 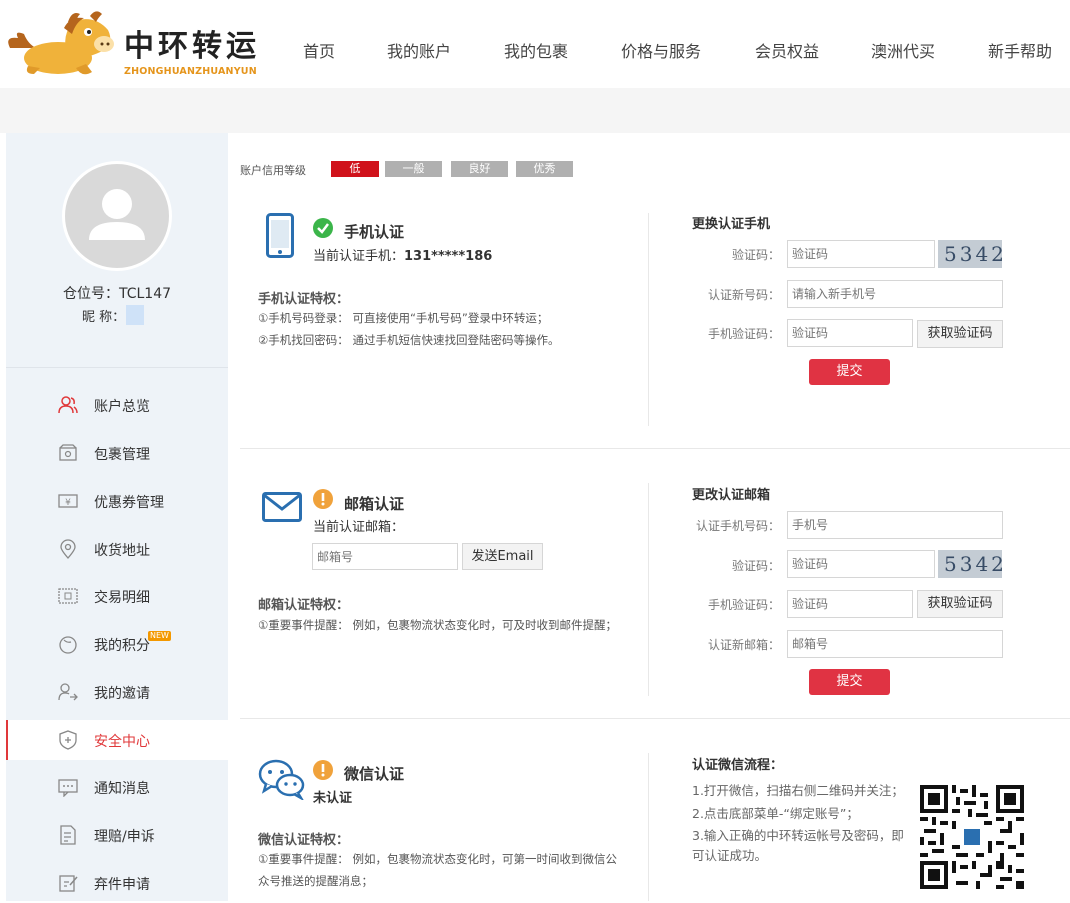 What do you see at coordinates (850, 604) in the screenshot?
I see `email-sms-code-input` at bounding box center [850, 604].